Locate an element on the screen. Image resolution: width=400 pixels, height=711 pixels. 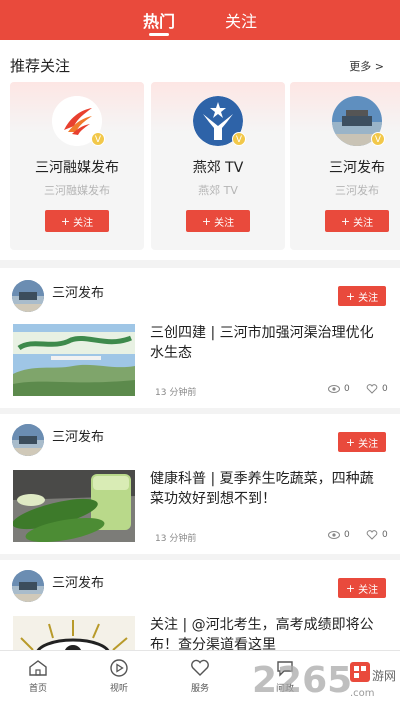
svg-text: .com is located at coordinates (362, 693).